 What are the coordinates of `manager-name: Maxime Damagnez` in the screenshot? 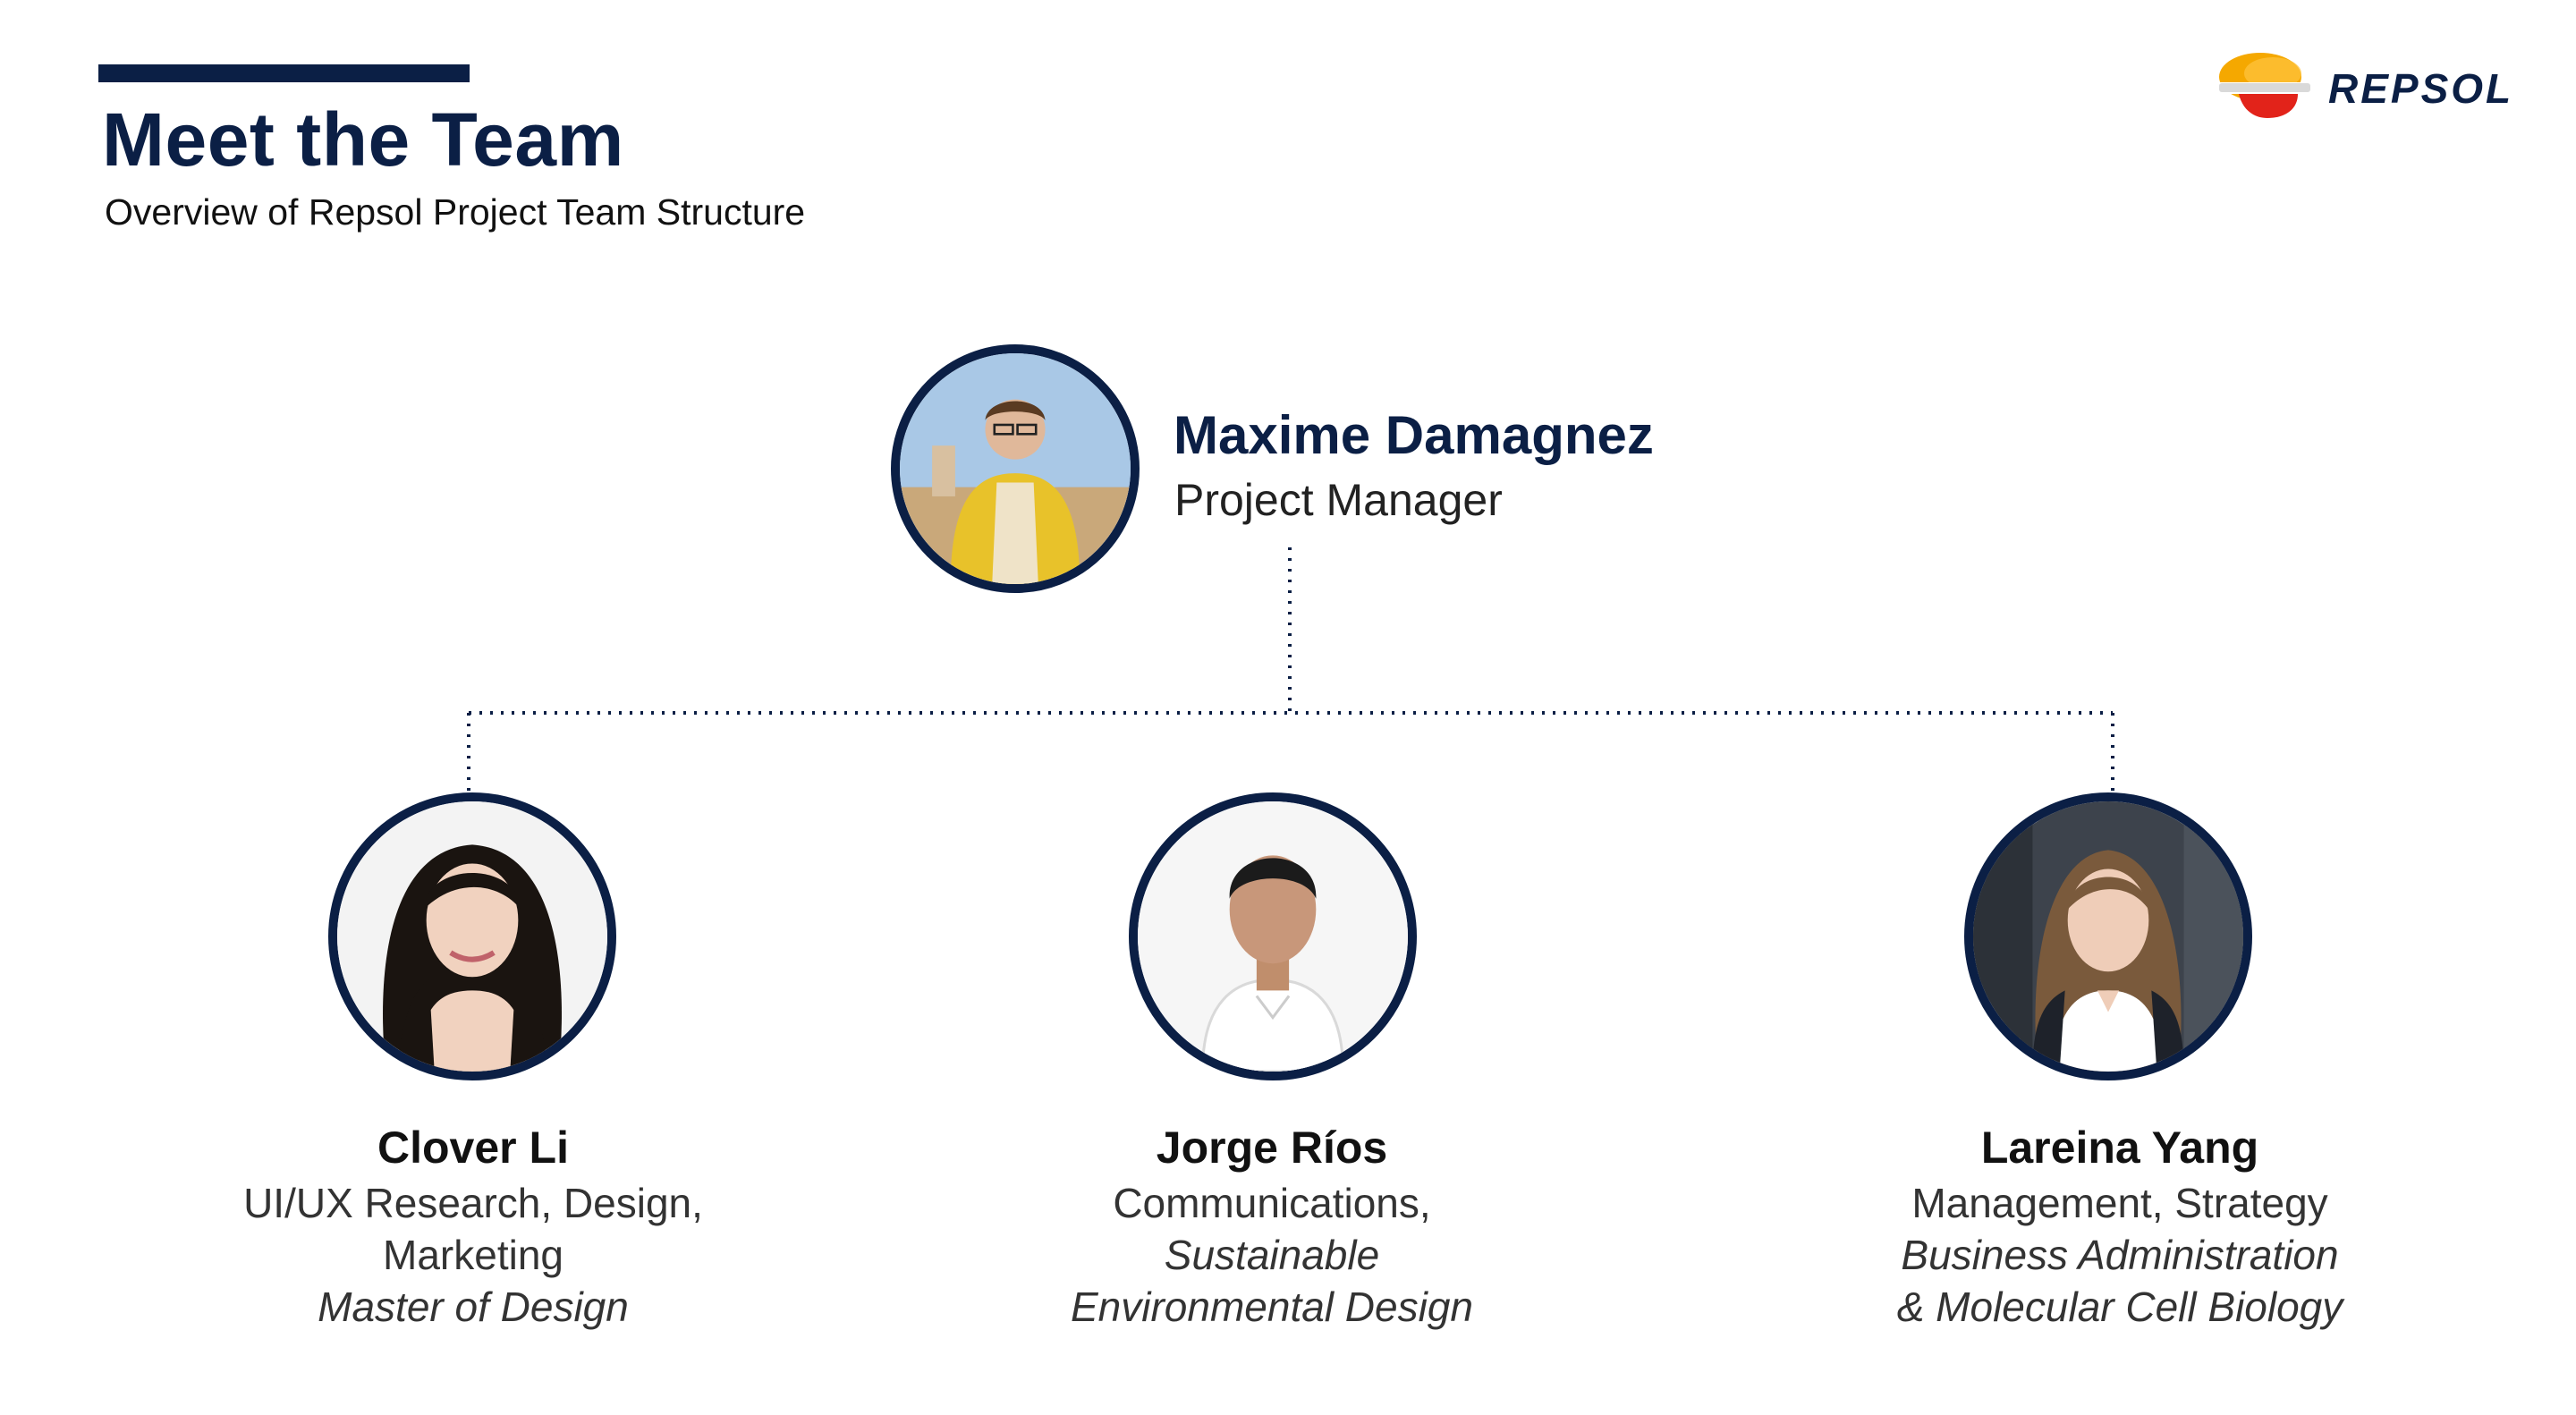 It's located at (1414, 435).